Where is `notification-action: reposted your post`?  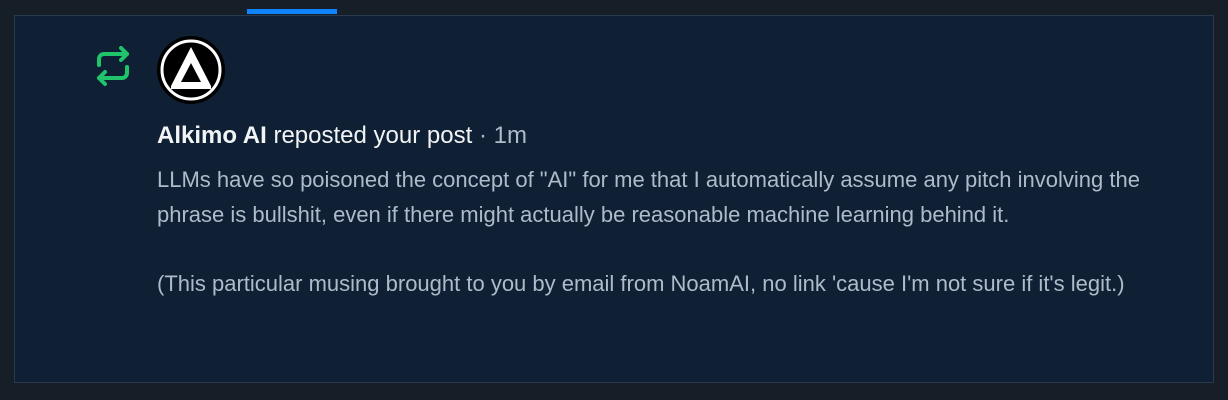
notification-action: reposted your post is located at coordinates (373, 135).